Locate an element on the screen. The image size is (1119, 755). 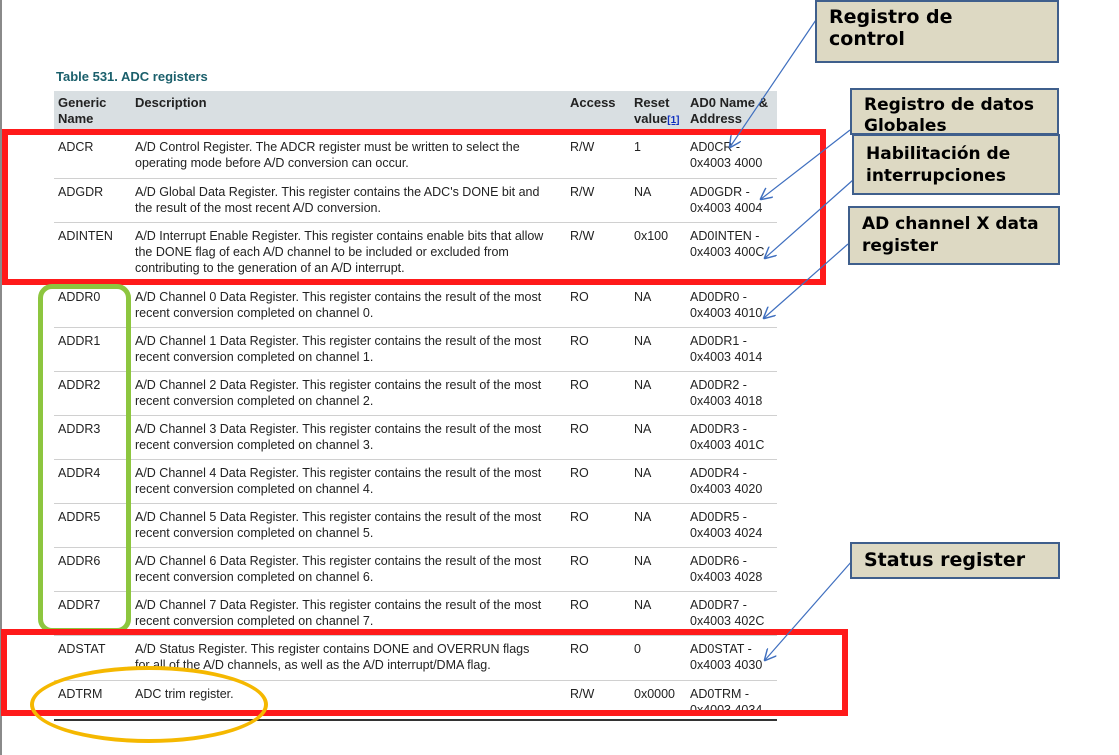
channel-data-connector is located at coordinates (806, 280).